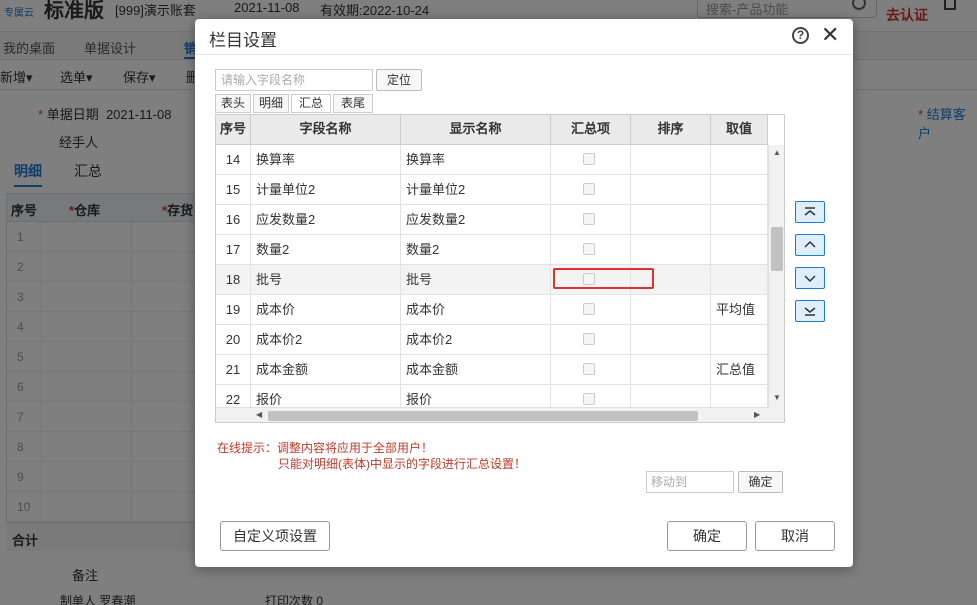 This screenshot has width=977, height=605. Describe the element at coordinates (476, 190) in the screenshot. I see `row-display-name: 计量单位2` at that location.